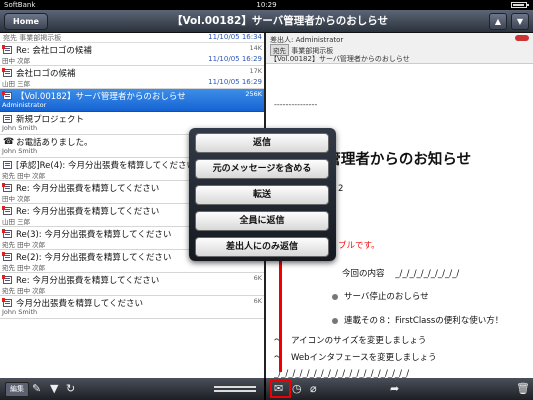 The width and height of the screenshot is (533, 400). What do you see at coordinates (132, 77) in the screenshot?
I see `list-item: 会社ロゴの候補 17K 山田 三郎 11/10/05 16:29` at bounding box center [132, 77].